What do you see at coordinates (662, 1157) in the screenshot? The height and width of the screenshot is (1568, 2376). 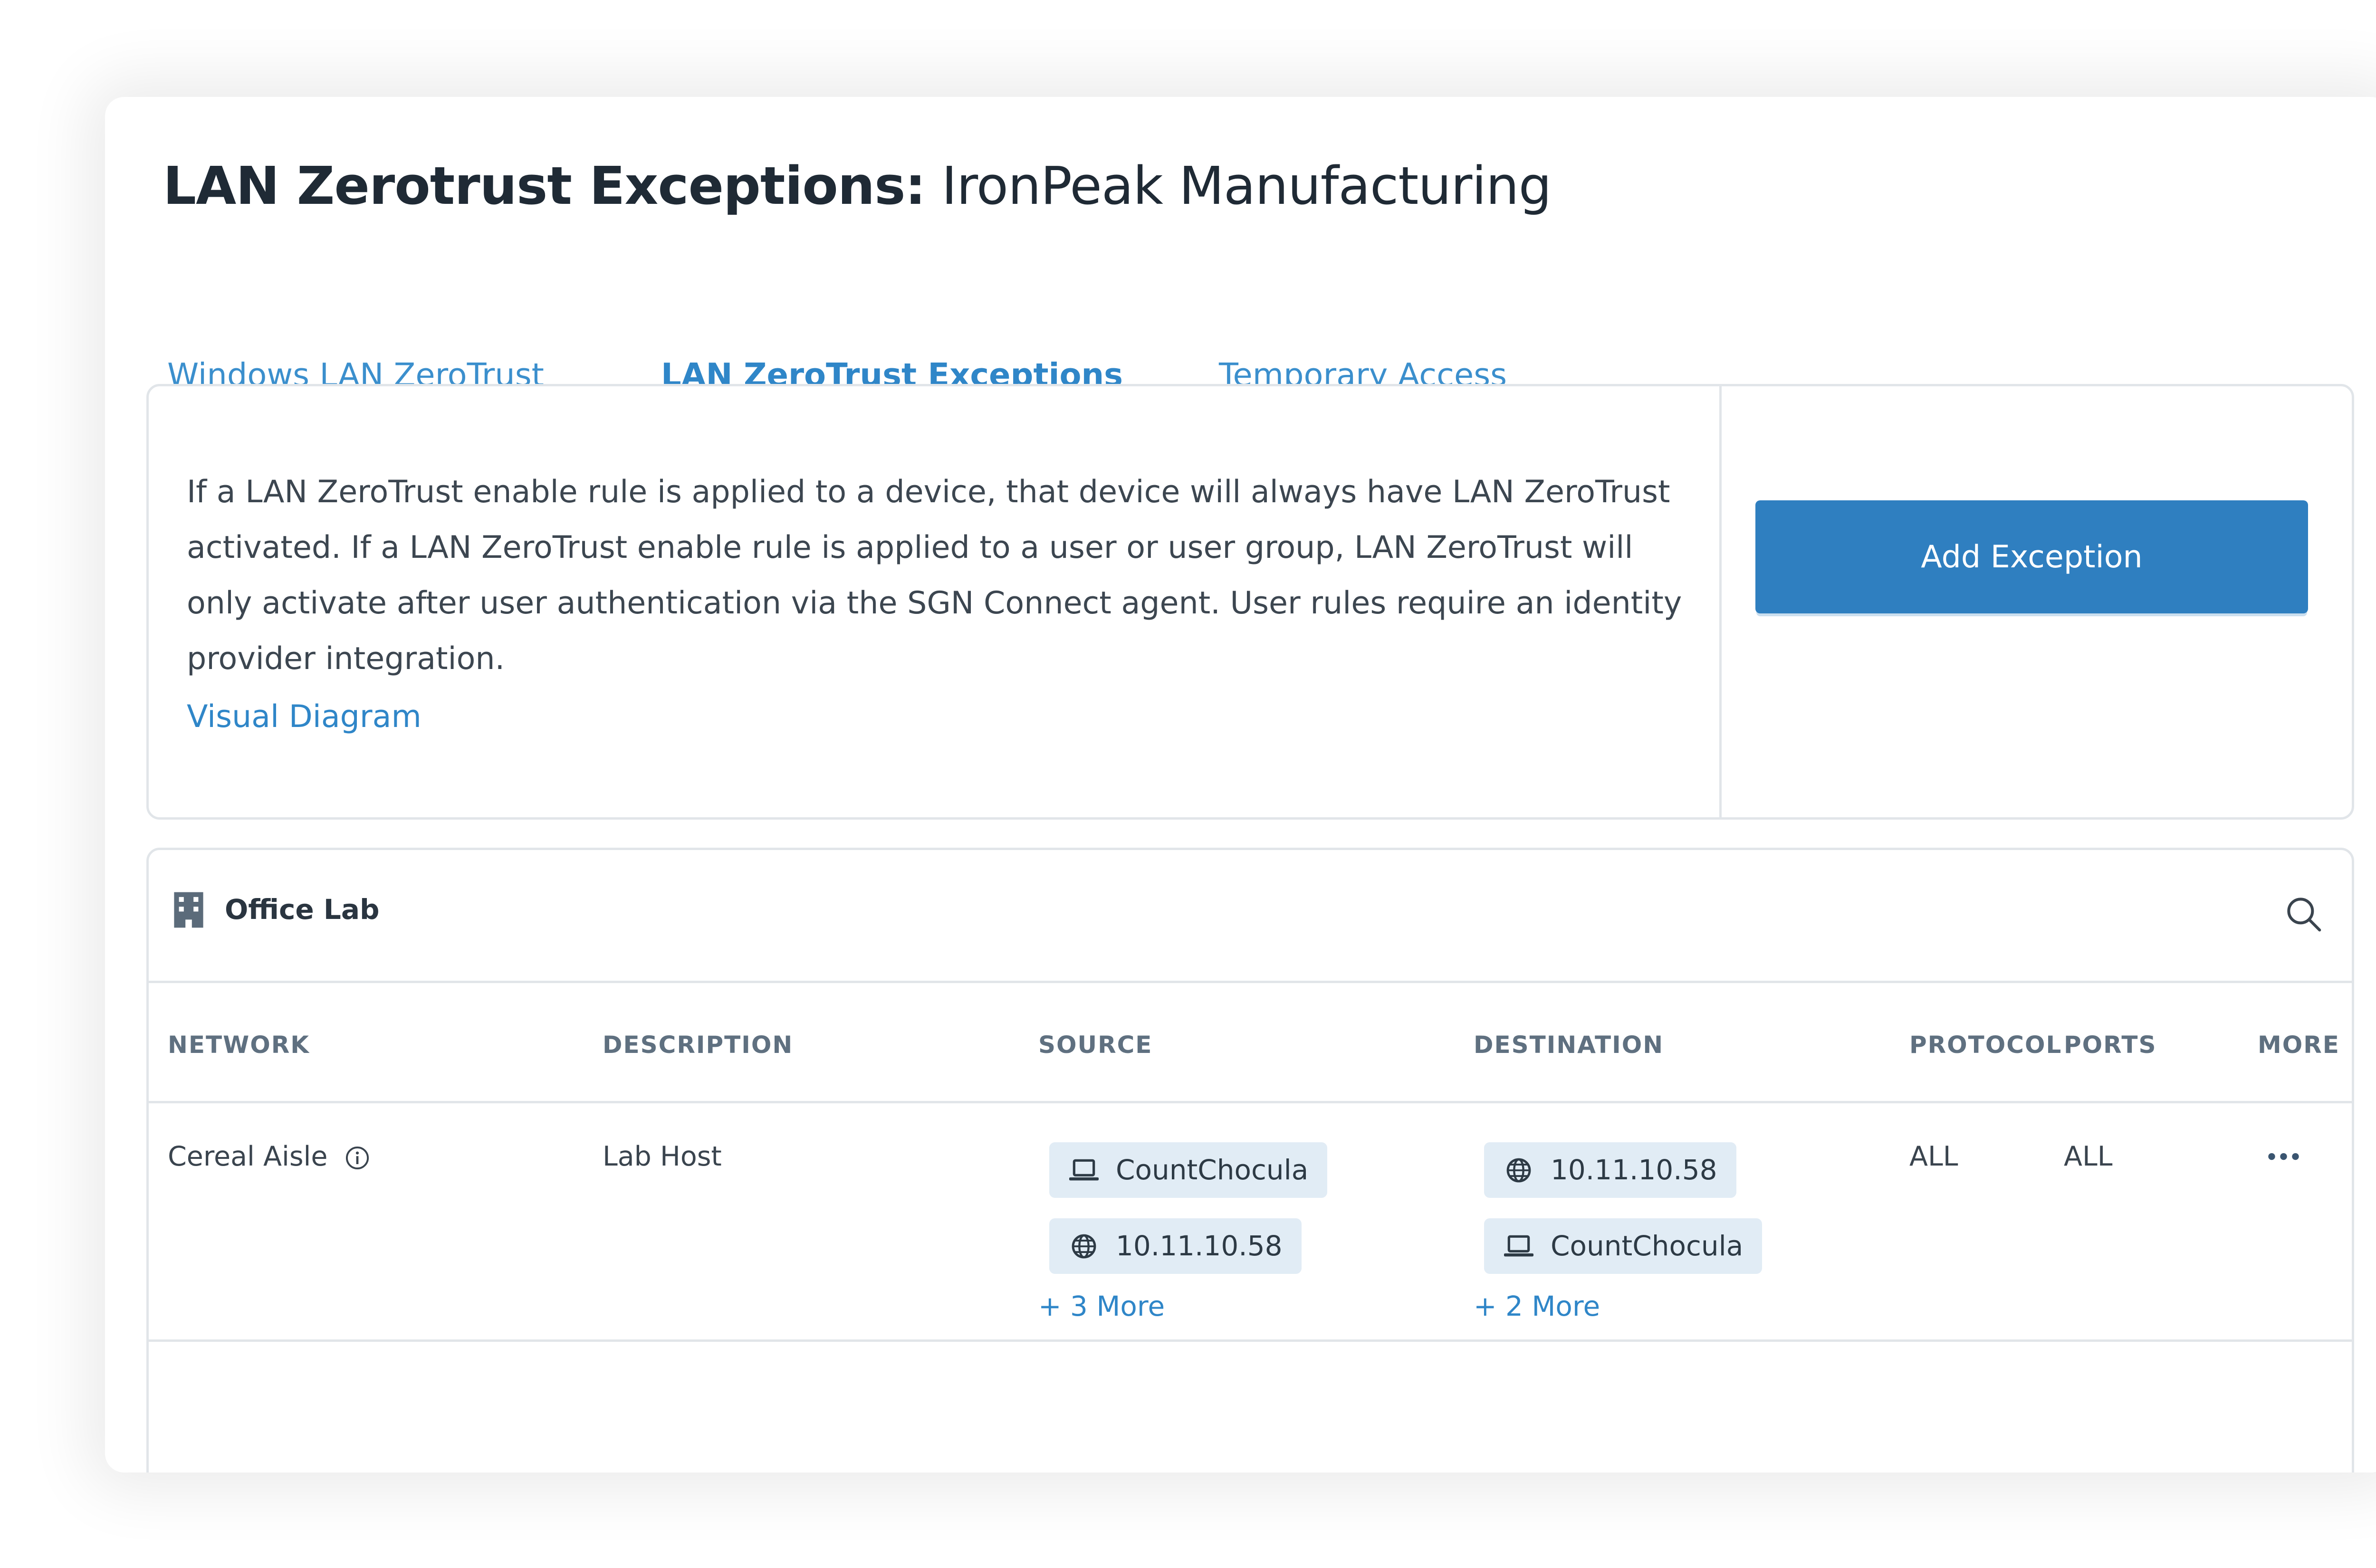 I see `cell-description: Lab Host` at bounding box center [662, 1157].